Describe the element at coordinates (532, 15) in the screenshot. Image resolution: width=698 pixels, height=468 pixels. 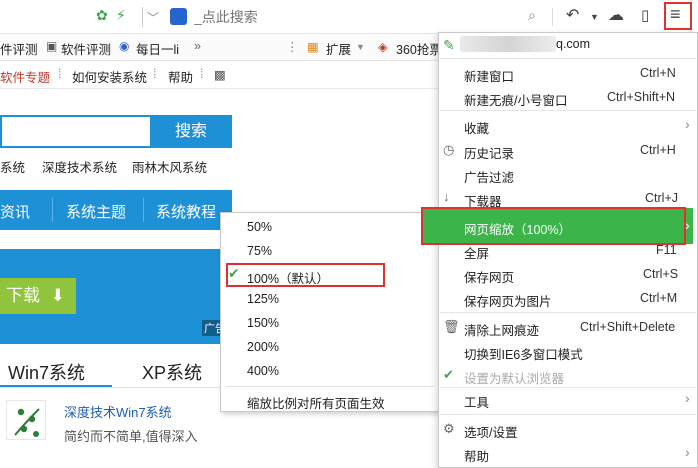
I see `search-icon: ⌕` at that location.